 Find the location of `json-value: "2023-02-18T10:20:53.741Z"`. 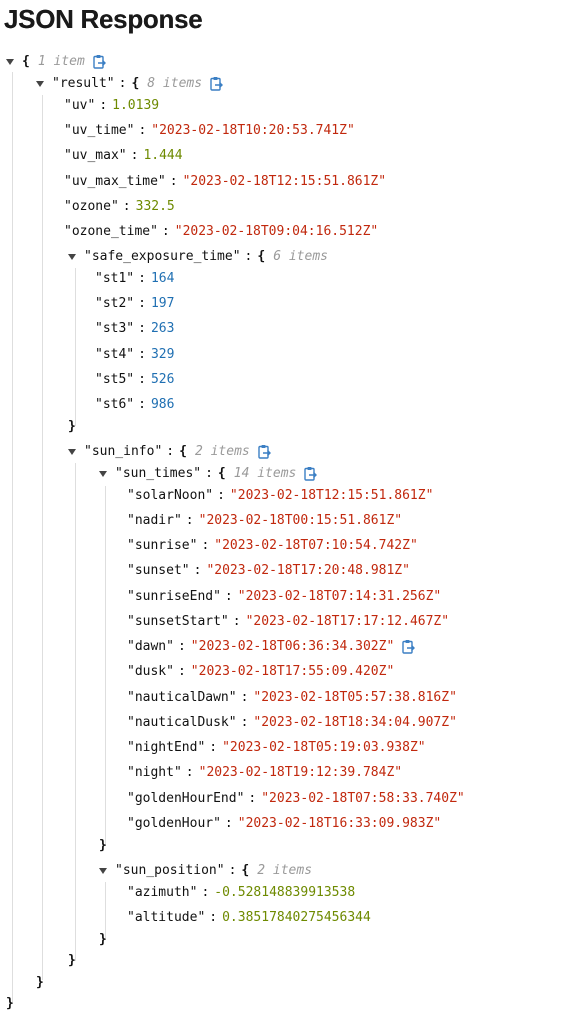

json-value: "2023-02-18T10:20:53.741Z" is located at coordinates (253, 130).